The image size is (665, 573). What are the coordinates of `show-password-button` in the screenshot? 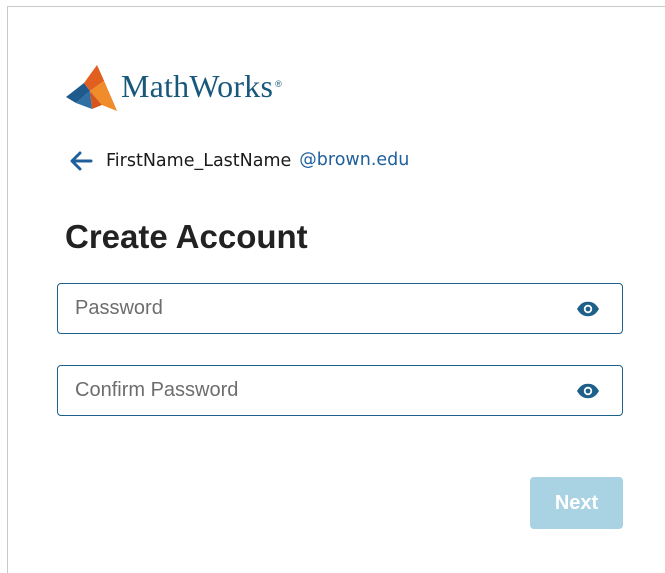 It's located at (588, 309).